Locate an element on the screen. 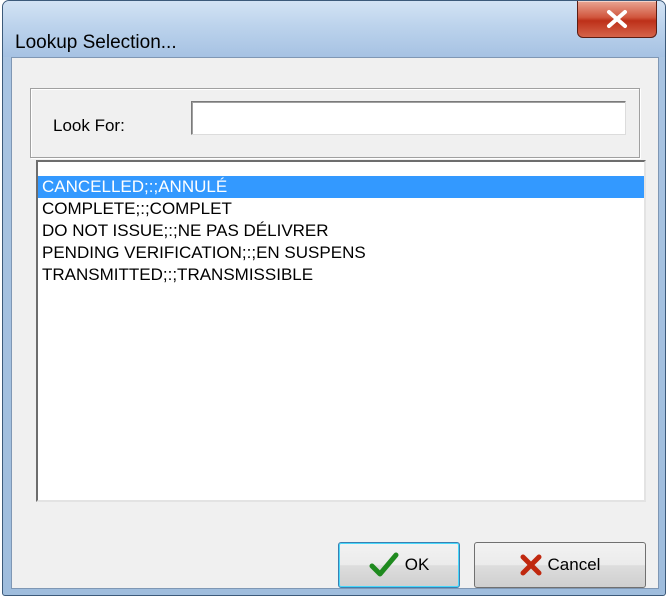  ok-button: OK is located at coordinates (399, 565).